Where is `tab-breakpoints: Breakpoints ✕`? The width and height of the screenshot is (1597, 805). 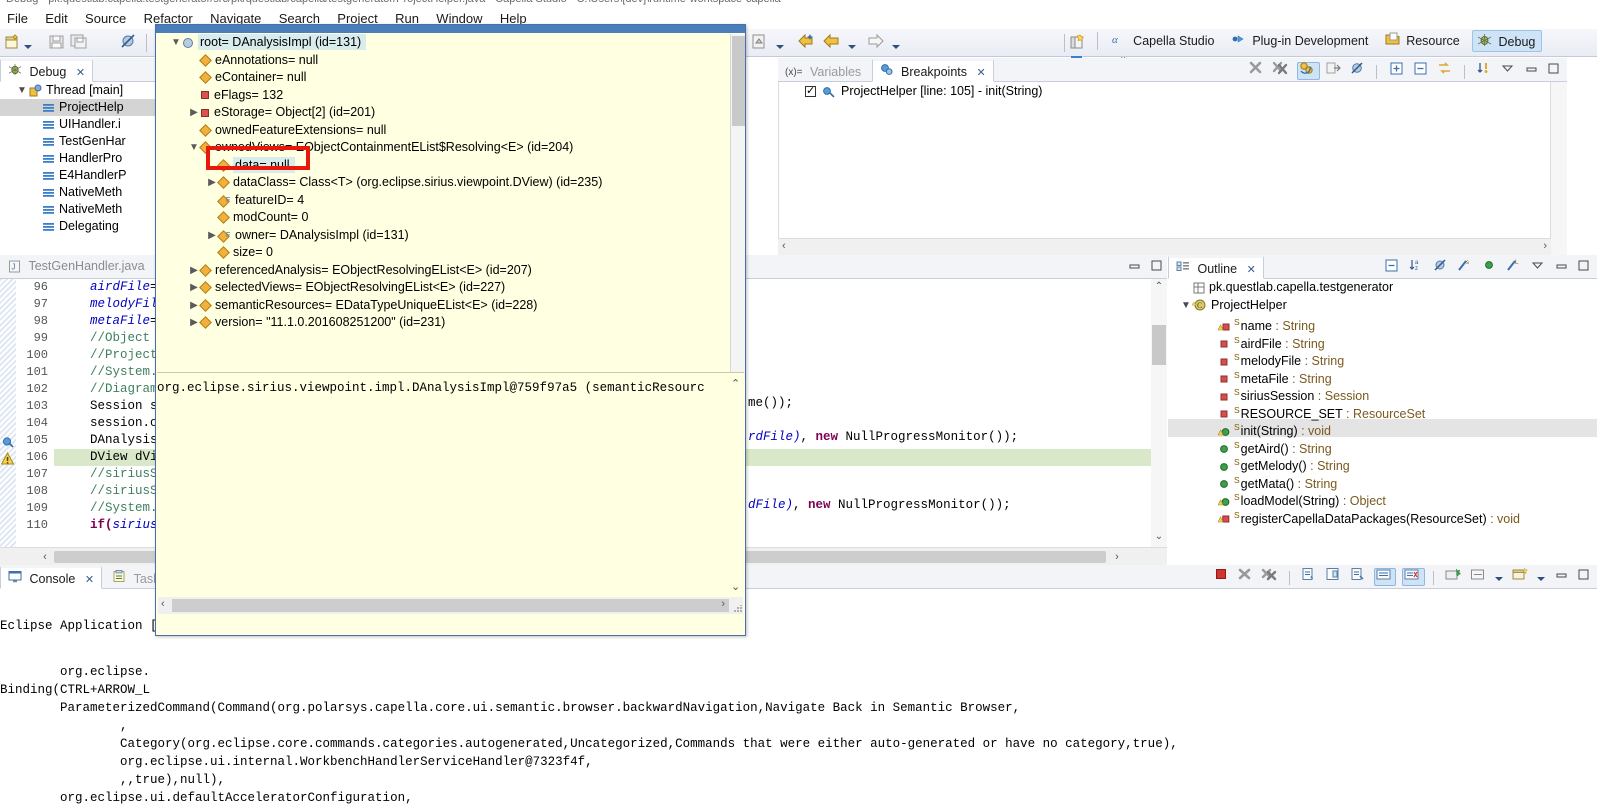
tab-breakpoints: Breakpoints ✕ is located at coordinates (932, 70).